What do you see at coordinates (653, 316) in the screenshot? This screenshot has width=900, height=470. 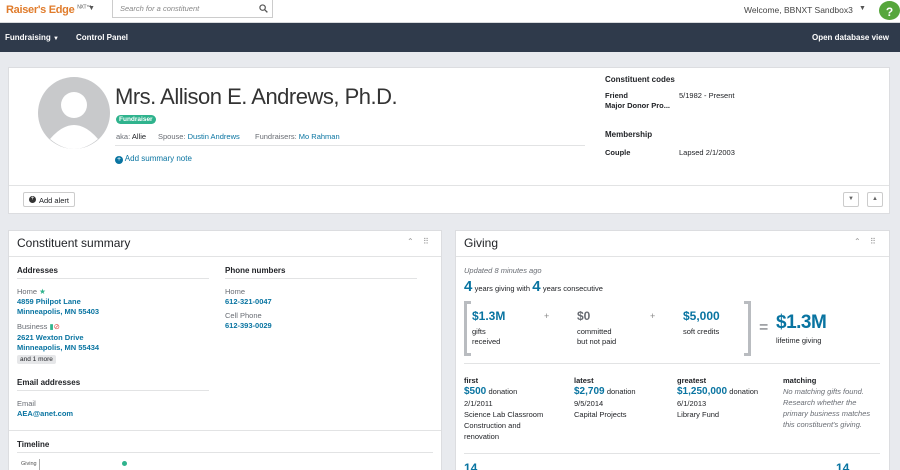 I see `plus-sign: +` at bounding box center [653, 316].